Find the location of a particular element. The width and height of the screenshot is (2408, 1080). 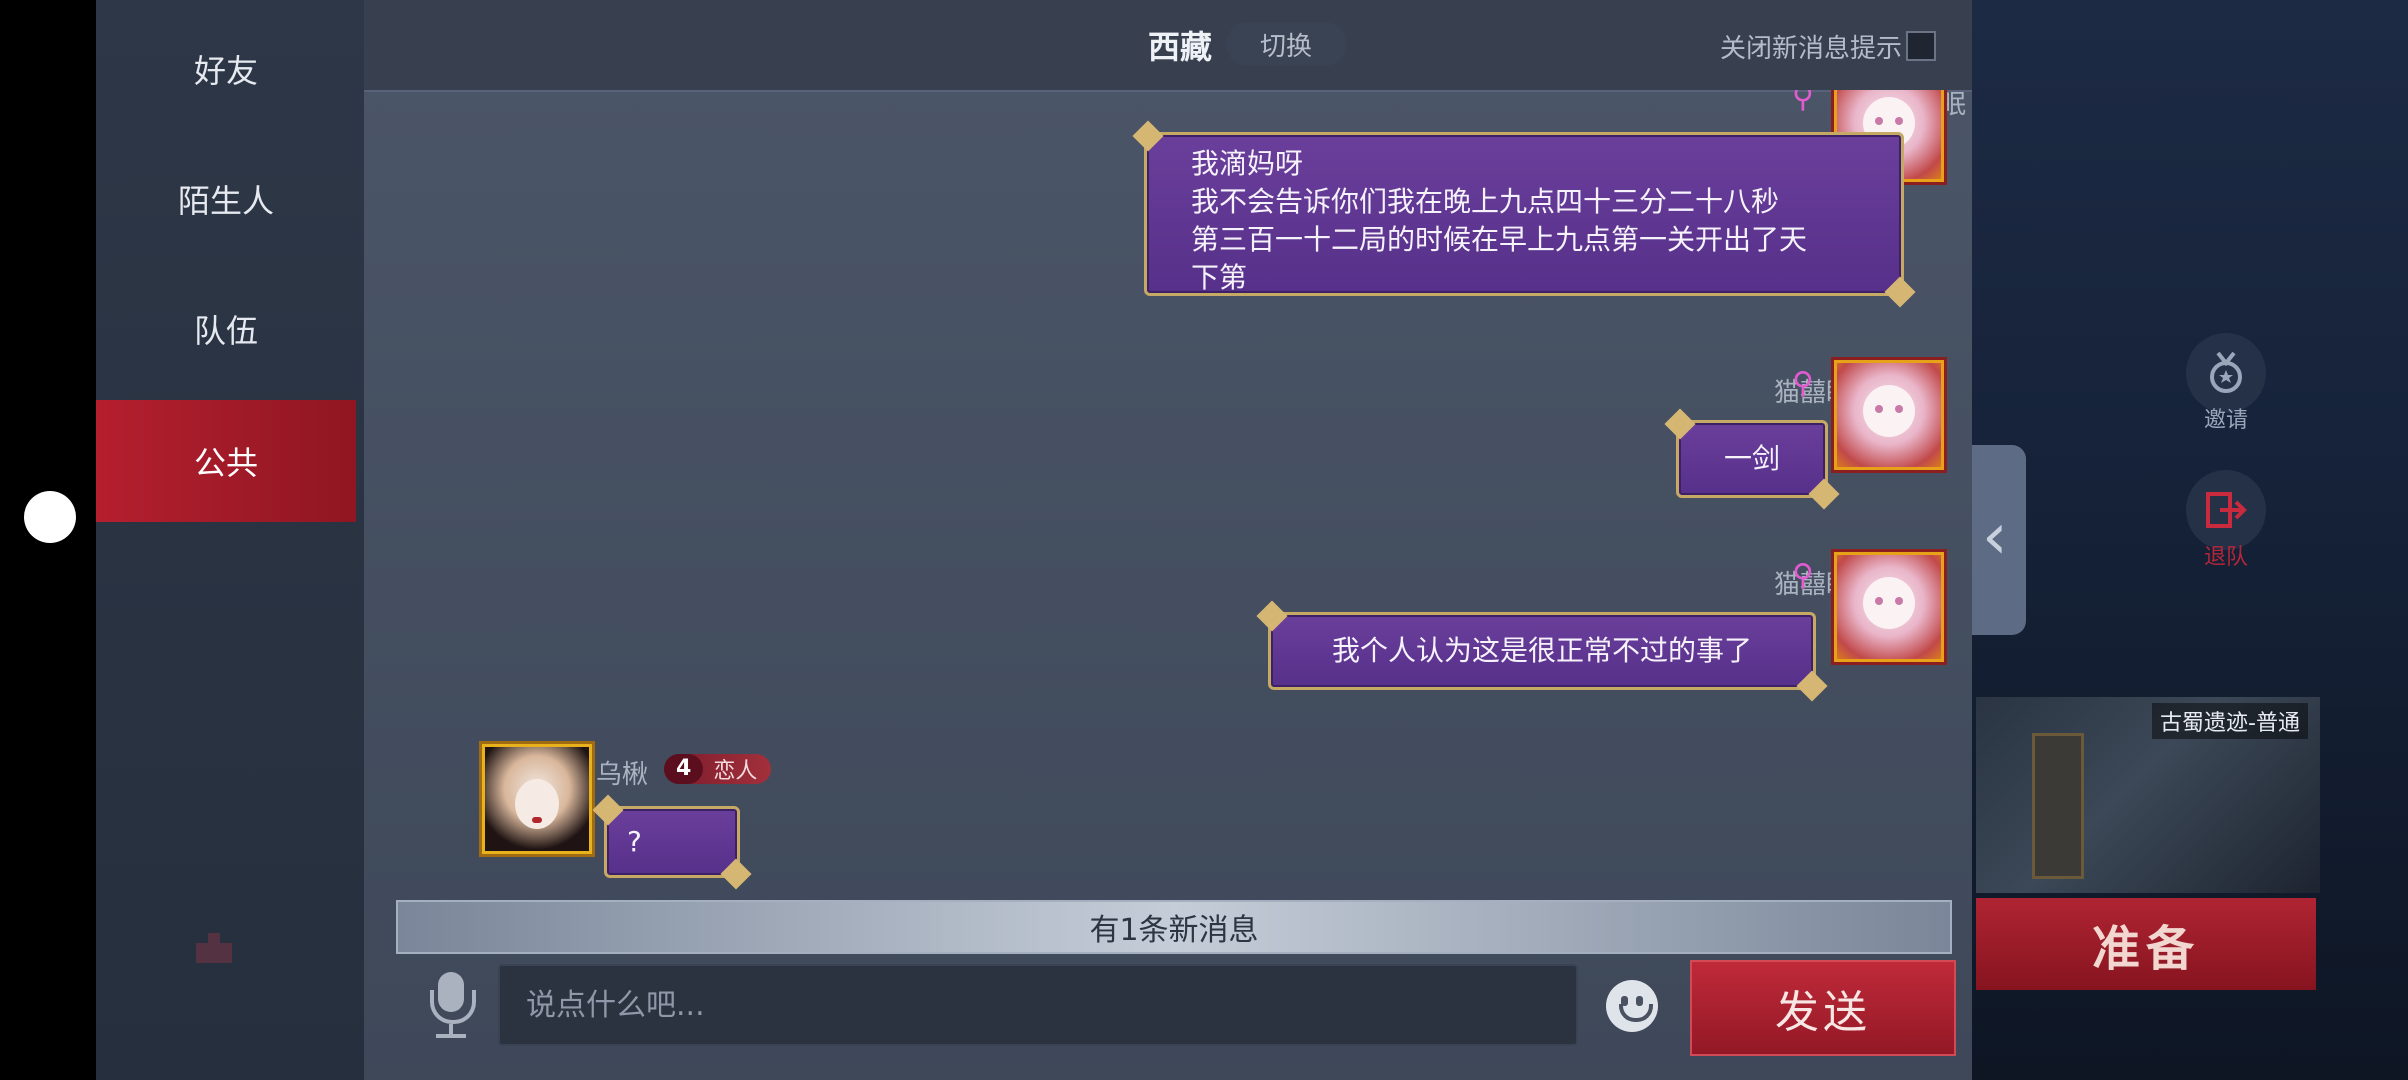

tab-strangers: 陌生人 is located at coordinates (226, 199).